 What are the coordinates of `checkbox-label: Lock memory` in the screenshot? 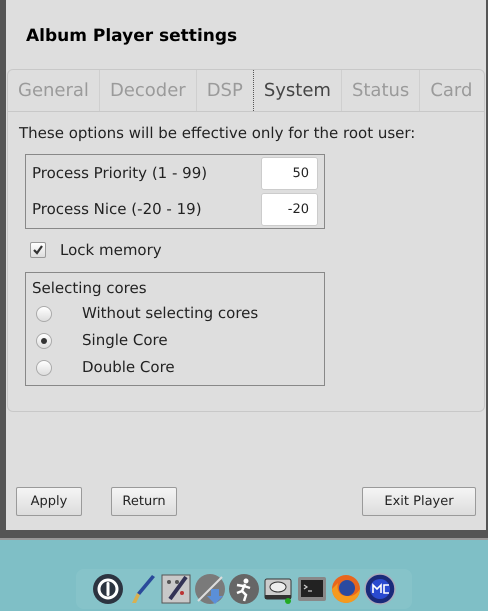 It's located at (111, 250).